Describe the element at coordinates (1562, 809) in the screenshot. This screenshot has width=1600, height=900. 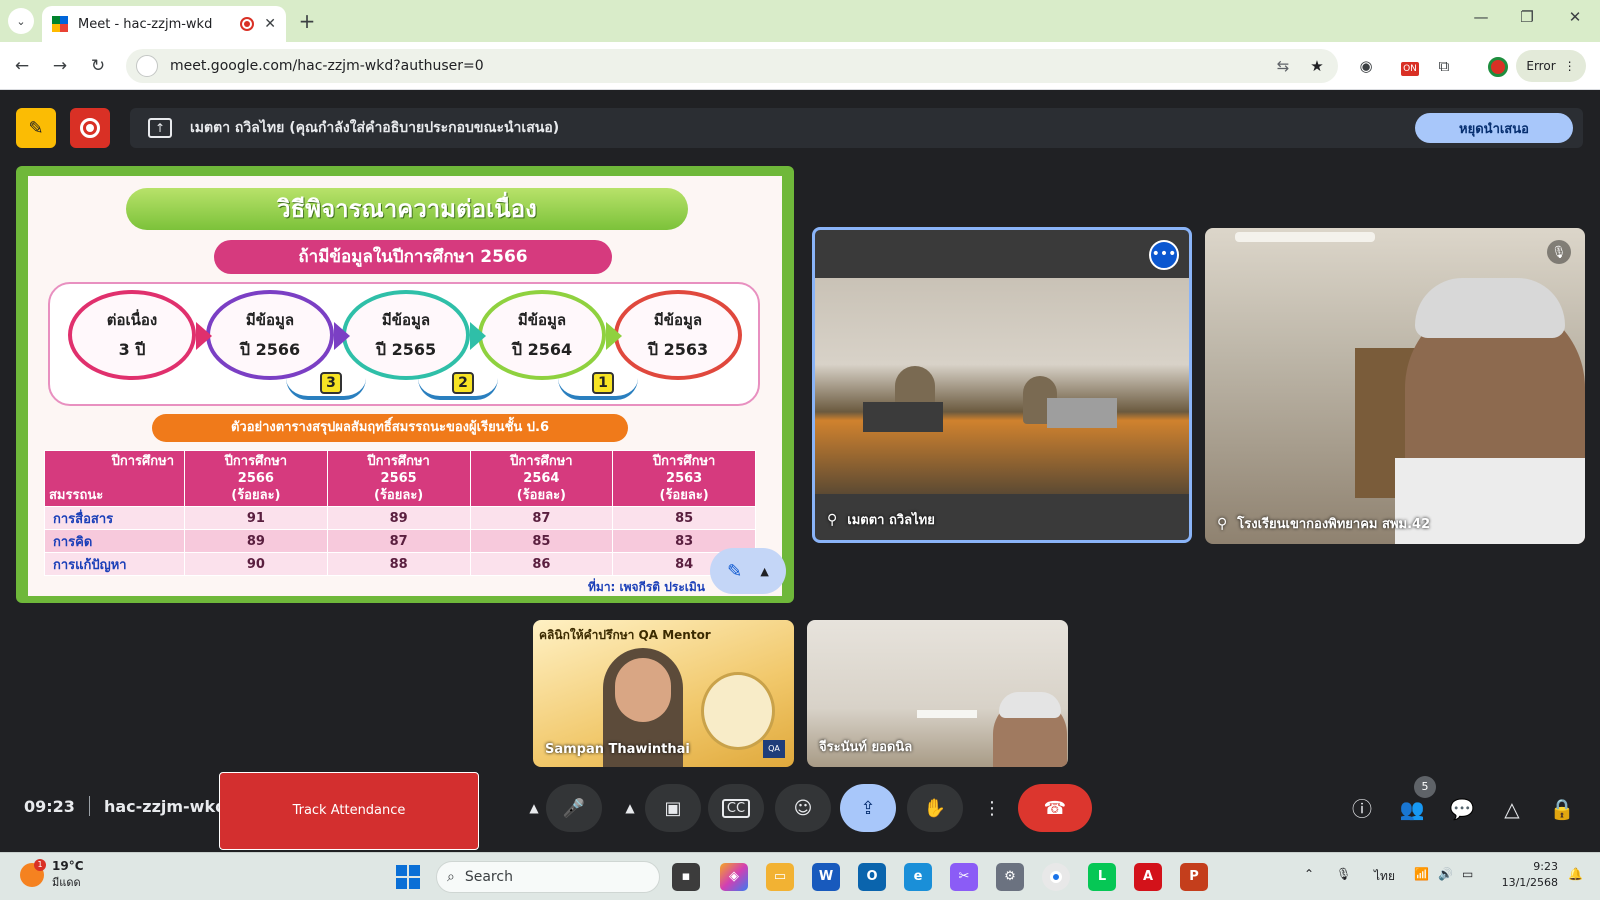
I see `host-controls-button: 🔒` at that location.